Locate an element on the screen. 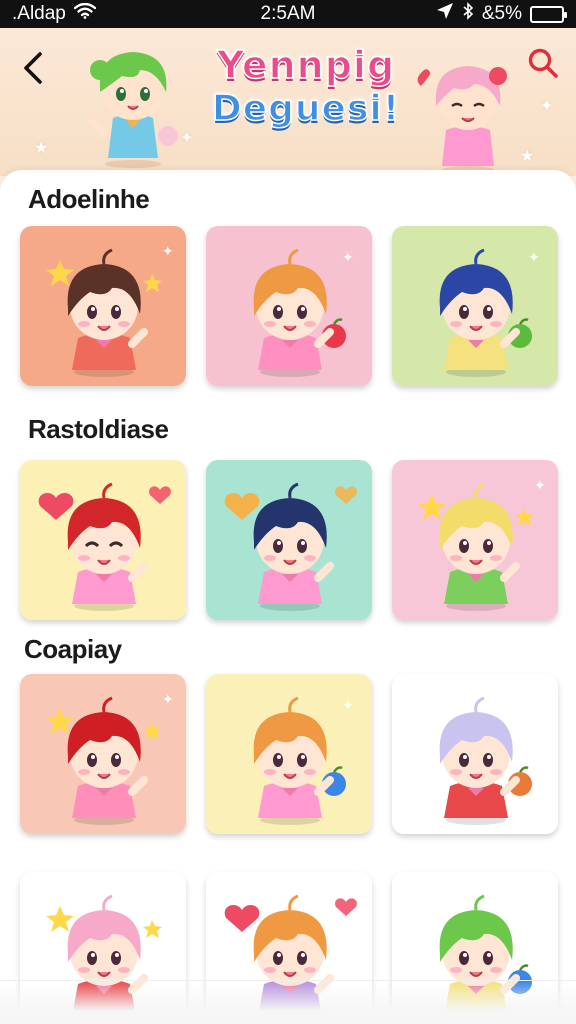 The height and width of the screenshot is (1024, 576). status-left: .Aldap is located at coordinates (54, 13).